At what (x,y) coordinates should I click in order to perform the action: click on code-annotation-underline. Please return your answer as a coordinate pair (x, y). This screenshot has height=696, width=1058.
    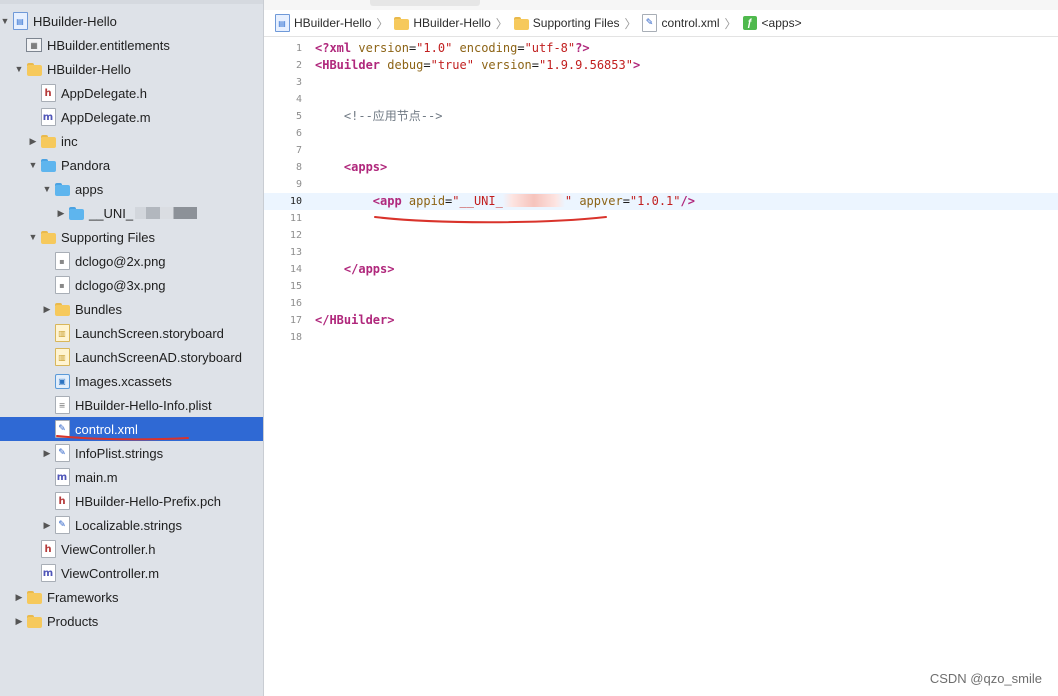
    Looking at the image, I should click on (490, 220).